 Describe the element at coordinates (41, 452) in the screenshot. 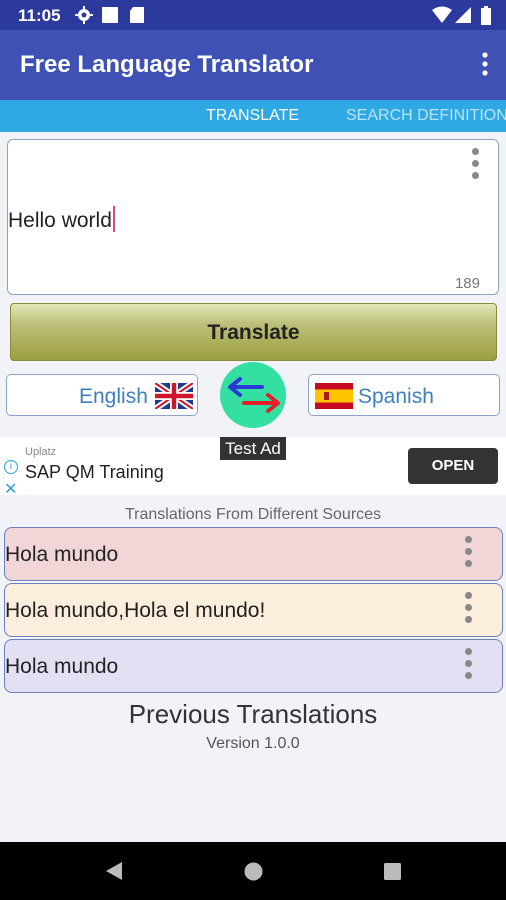

I see `ad-brand: Uplatz` at that location.